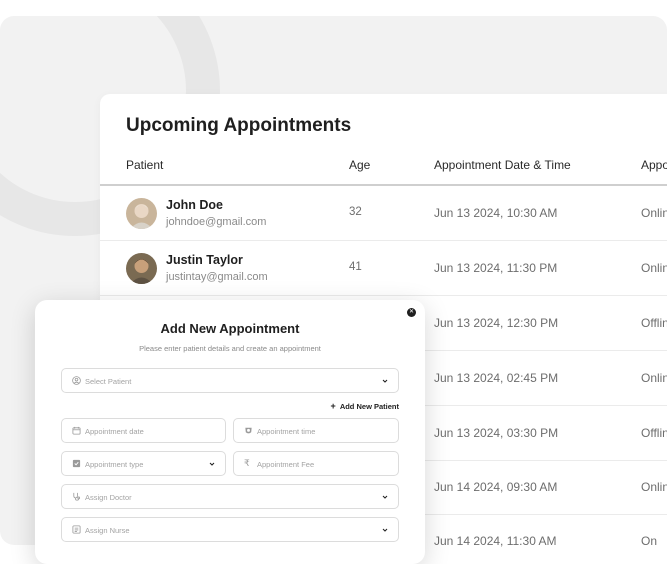  Describe the element at coordinates (248, 430) in the screenshot. I see `clock-icon` at that location.